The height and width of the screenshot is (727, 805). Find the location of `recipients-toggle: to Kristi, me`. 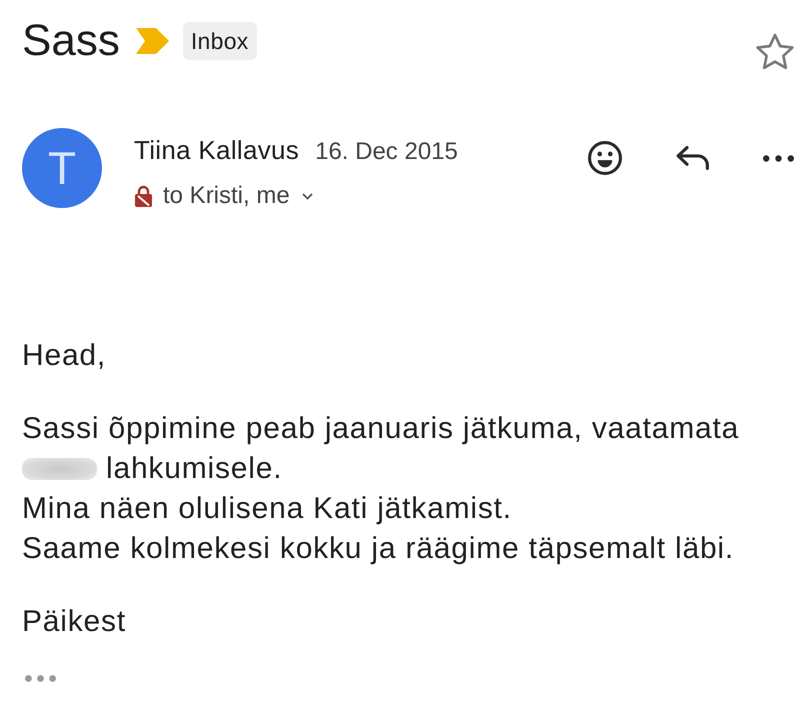

recipients-toggle: to Kristi, me is located at coordinates (238, 196).